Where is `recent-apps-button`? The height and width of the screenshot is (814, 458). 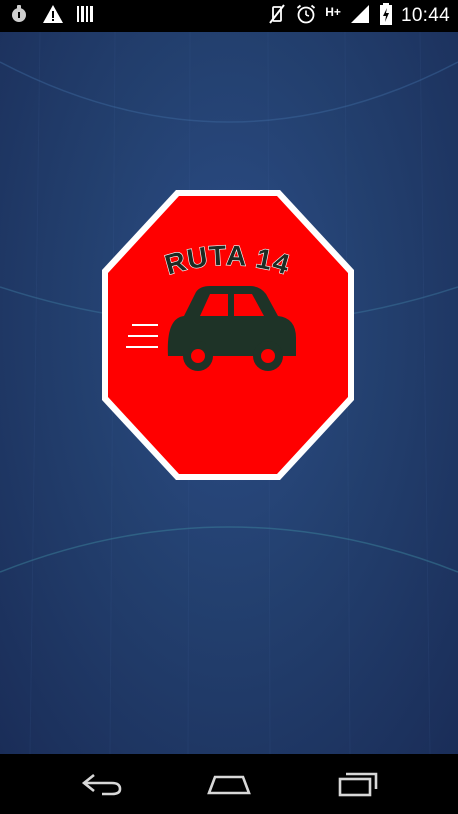
recent-apps-button is located at coordinates (358, 784).